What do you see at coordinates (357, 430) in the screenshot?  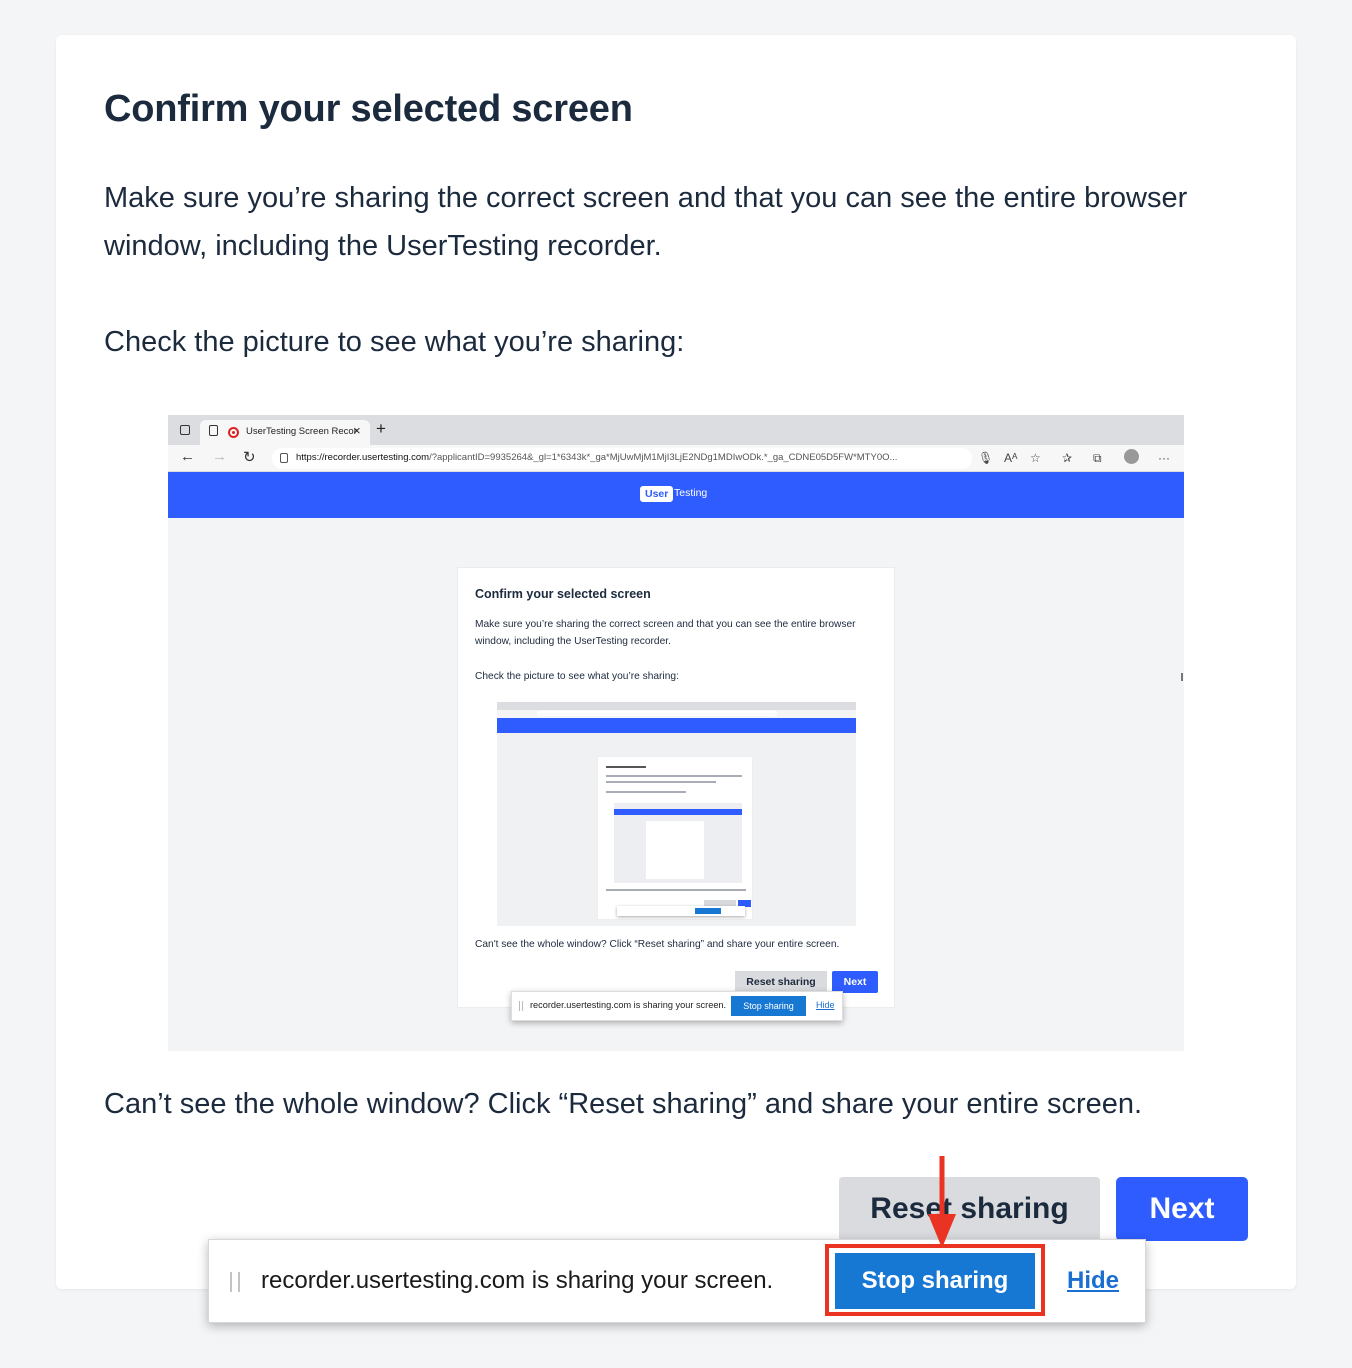 I see `close-icon: ×` at bounding box center [357, 430].